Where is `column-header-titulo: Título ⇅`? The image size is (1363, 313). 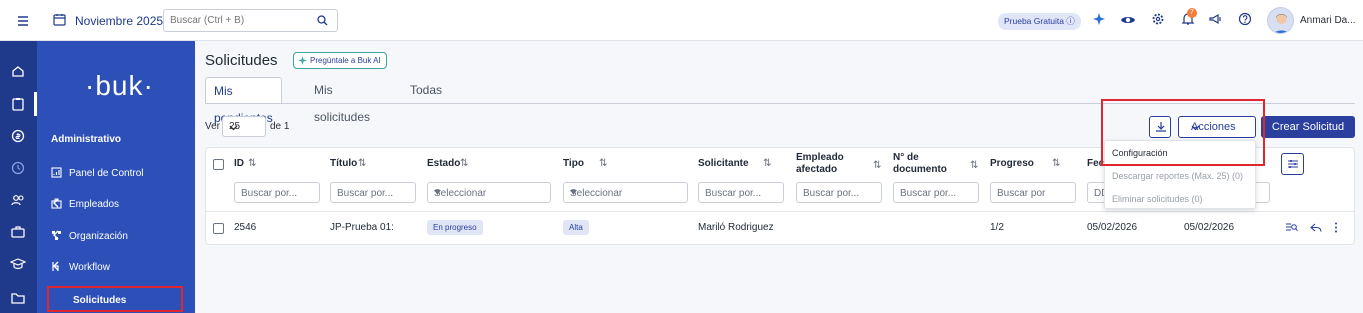 column-header-titulo: Título ⇅ is located at coordinates (348, 163).